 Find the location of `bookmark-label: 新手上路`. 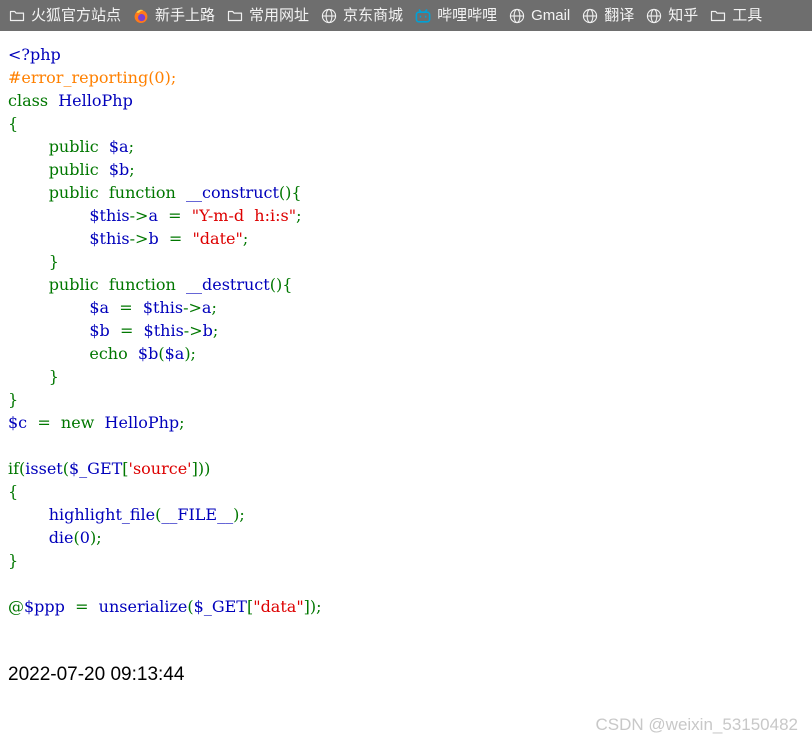

bookmark-label: 新手上路 is located at coordinates (185, 15).